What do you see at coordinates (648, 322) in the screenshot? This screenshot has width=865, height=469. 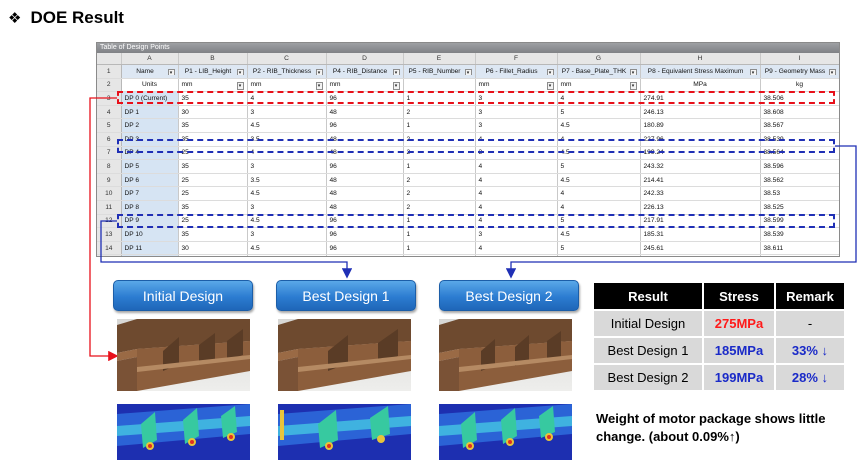 I see `result-label: Initial Design` at bounding box center [648, 322].